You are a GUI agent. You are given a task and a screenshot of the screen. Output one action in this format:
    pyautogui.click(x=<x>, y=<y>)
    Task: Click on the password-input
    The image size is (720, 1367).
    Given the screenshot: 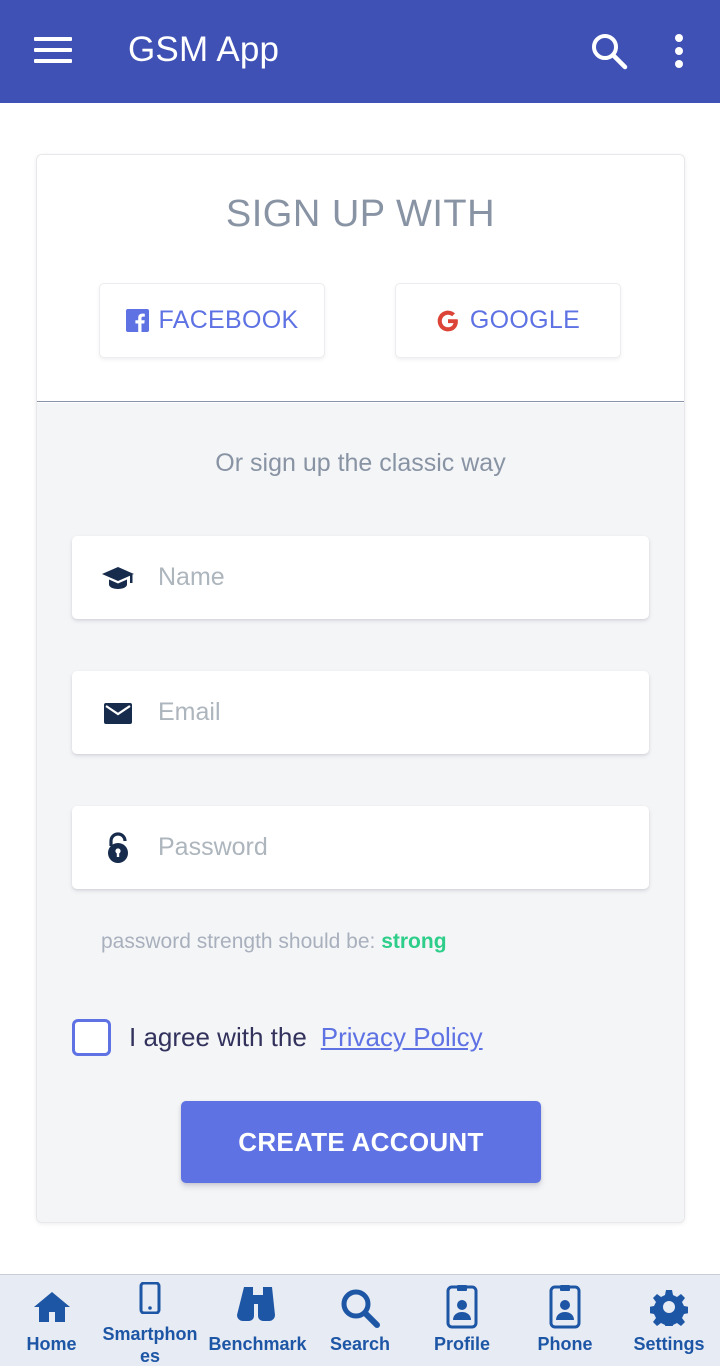 What is the action you would take?
    pyautogui.click(x=393, y=847)
    